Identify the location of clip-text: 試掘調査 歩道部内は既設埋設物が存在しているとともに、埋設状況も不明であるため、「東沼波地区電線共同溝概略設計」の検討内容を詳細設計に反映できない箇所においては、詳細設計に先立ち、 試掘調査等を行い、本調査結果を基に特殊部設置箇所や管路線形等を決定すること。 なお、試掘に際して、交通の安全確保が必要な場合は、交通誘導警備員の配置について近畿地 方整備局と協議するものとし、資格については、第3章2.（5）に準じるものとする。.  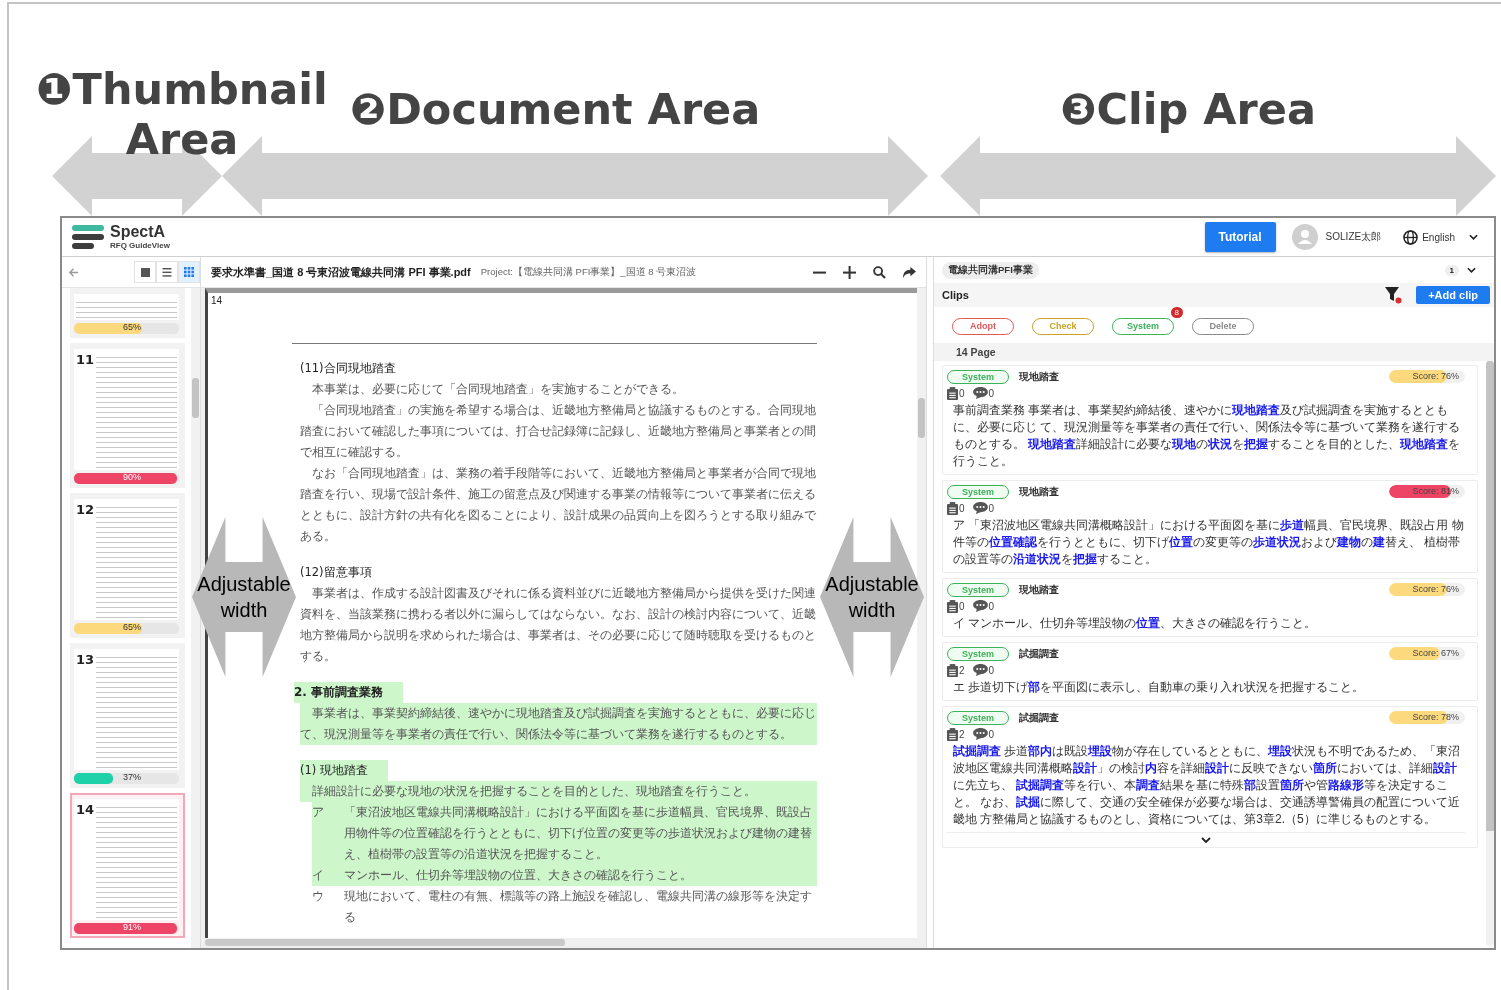
(1207, 785).